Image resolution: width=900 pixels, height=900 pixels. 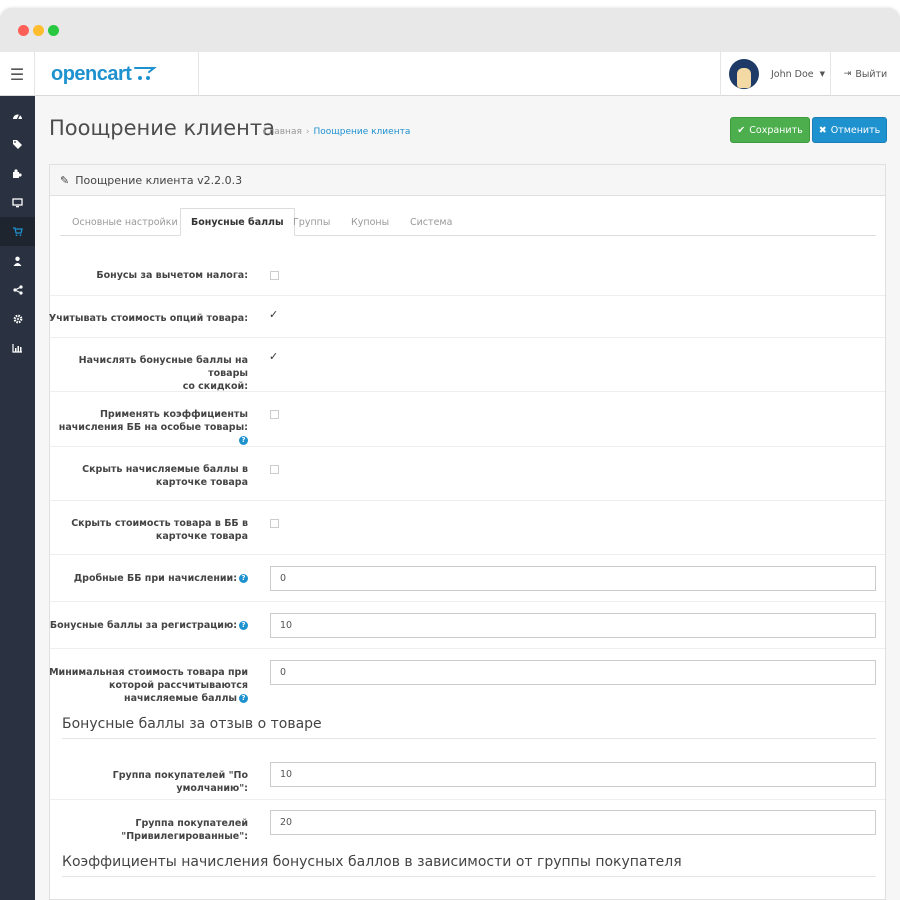 What do you see at coordinates (741, 130) in the screenshot?
I see `check-icon: ✔` at bounding box center [741, 130].